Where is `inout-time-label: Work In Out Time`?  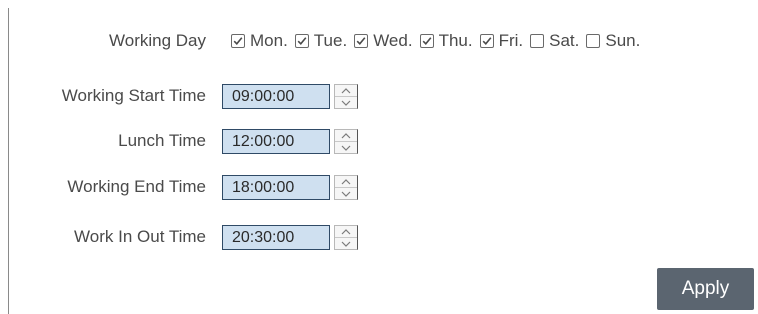
inout-time-label: Work In Out Time is located at coordinates (140, 236).